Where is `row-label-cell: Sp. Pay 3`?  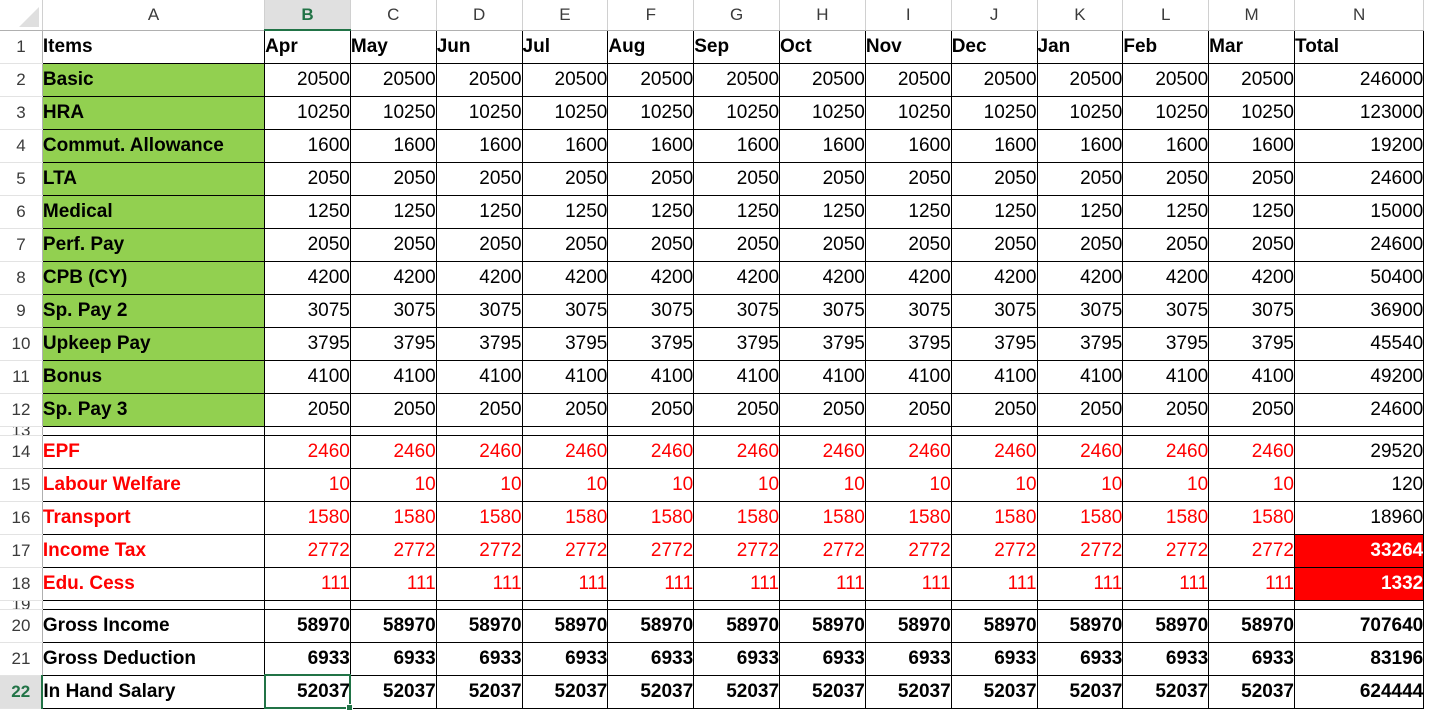
row-label-cell: Sp. Pay 3 is located at coordinates (153, 409).